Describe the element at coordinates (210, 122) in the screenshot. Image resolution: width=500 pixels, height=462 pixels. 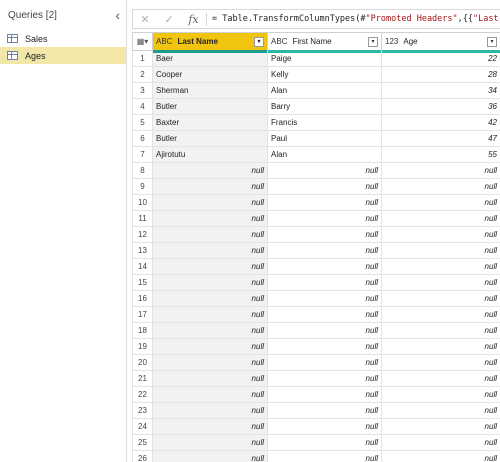
I see `cell-last-name: Baxter` at that location.